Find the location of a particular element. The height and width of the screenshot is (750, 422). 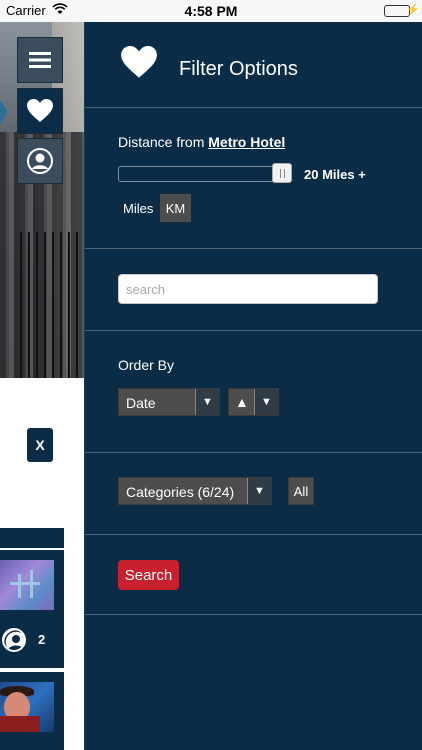

order-by-value: Date is located at coordinates (141, 403).